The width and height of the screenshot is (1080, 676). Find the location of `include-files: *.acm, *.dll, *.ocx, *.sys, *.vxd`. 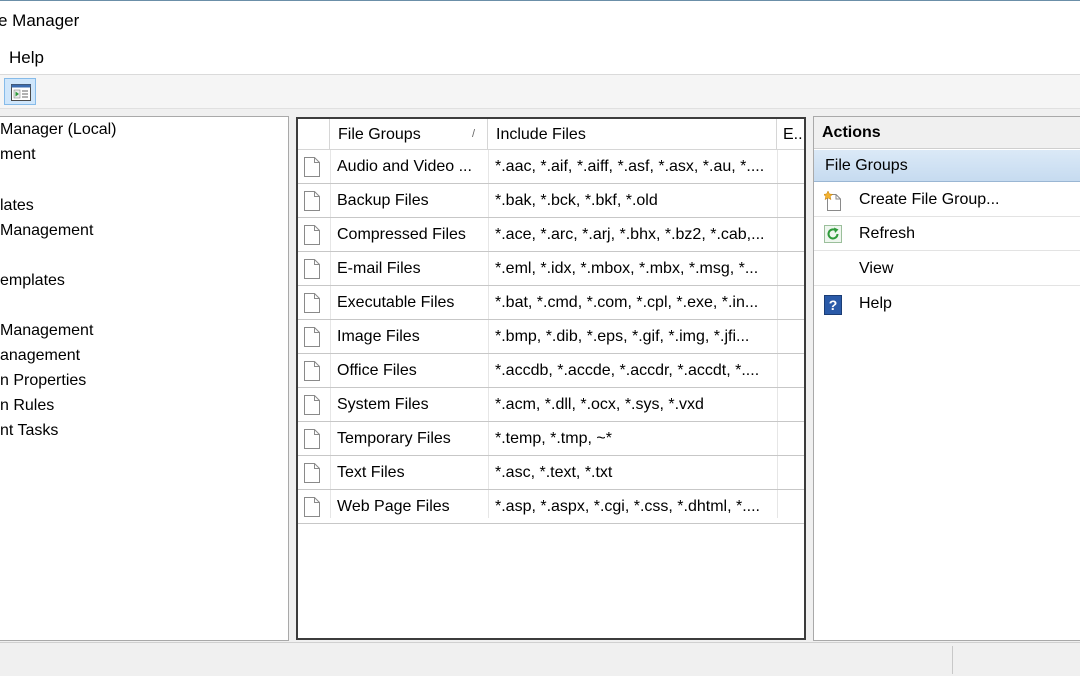

include-files: *.acm, *.dll, *.ocx, *.sys, *.vxd is located at coordinates (599, 404).